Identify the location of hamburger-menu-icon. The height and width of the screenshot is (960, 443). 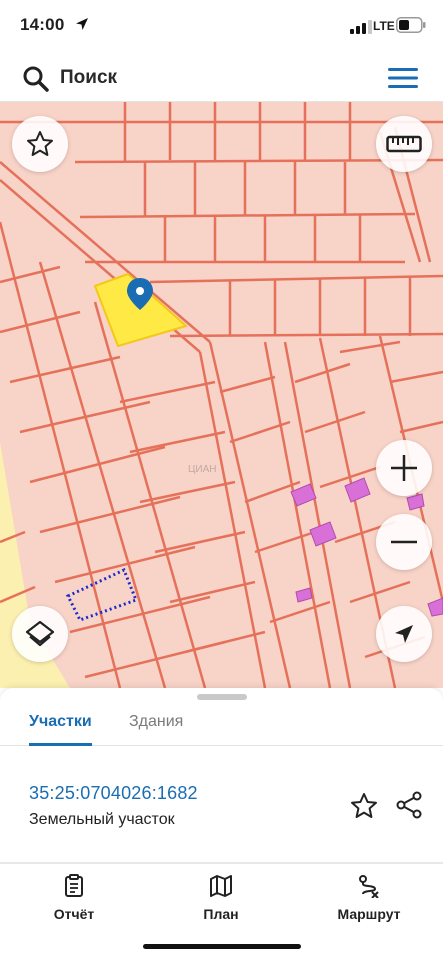
(403, 78).